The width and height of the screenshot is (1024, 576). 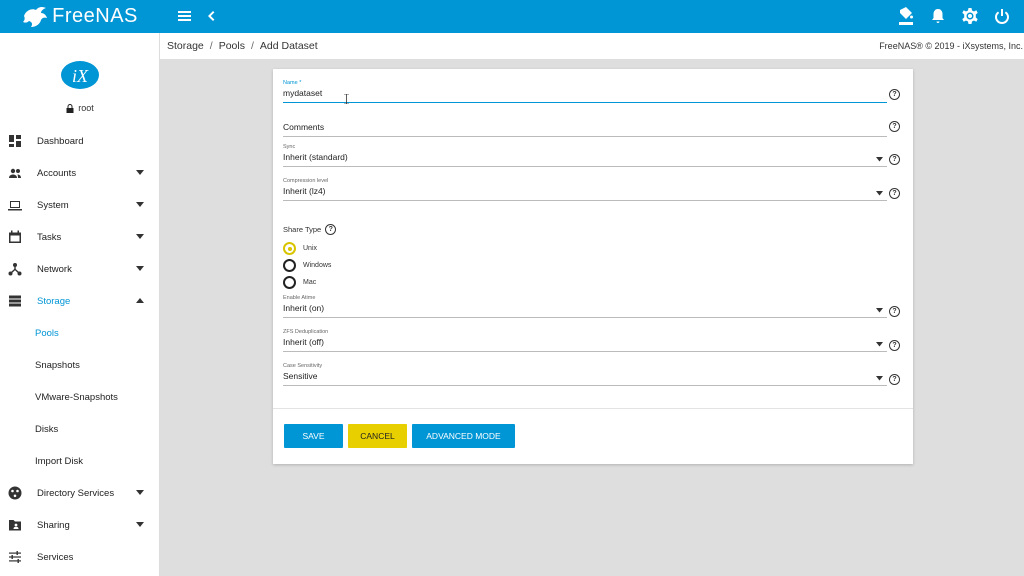 I want to click on shared-folder-icon, so click(x=15, y=525).